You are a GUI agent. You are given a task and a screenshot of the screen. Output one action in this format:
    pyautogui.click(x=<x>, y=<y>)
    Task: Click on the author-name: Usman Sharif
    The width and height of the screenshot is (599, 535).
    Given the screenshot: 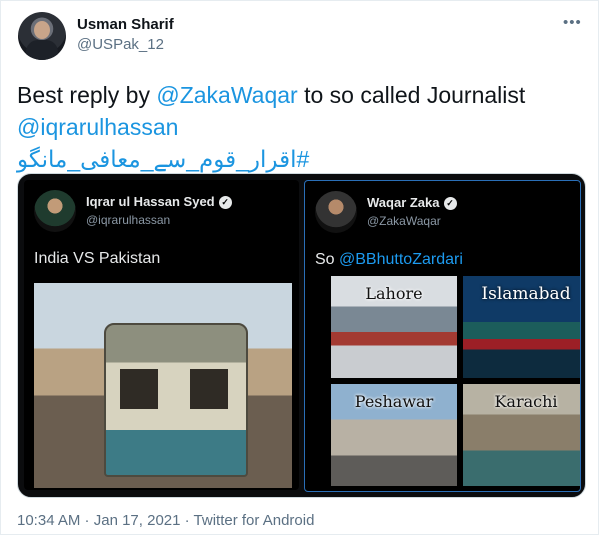 What is the action you would take?
    pyautogui.click(x=125, y=24)
    